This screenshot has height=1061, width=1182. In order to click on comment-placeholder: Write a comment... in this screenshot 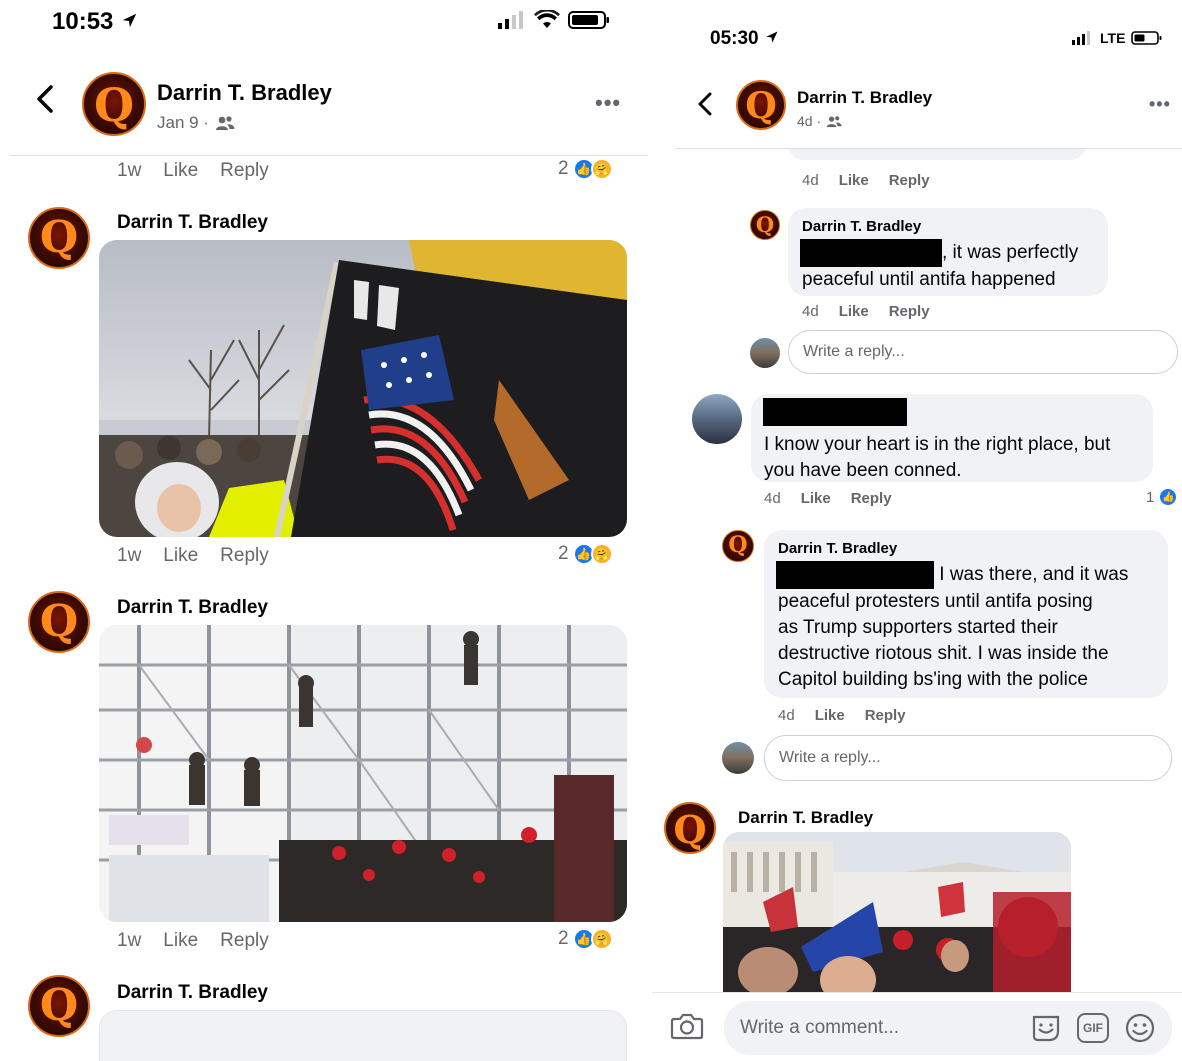, I will do `click(820, 1027)`.